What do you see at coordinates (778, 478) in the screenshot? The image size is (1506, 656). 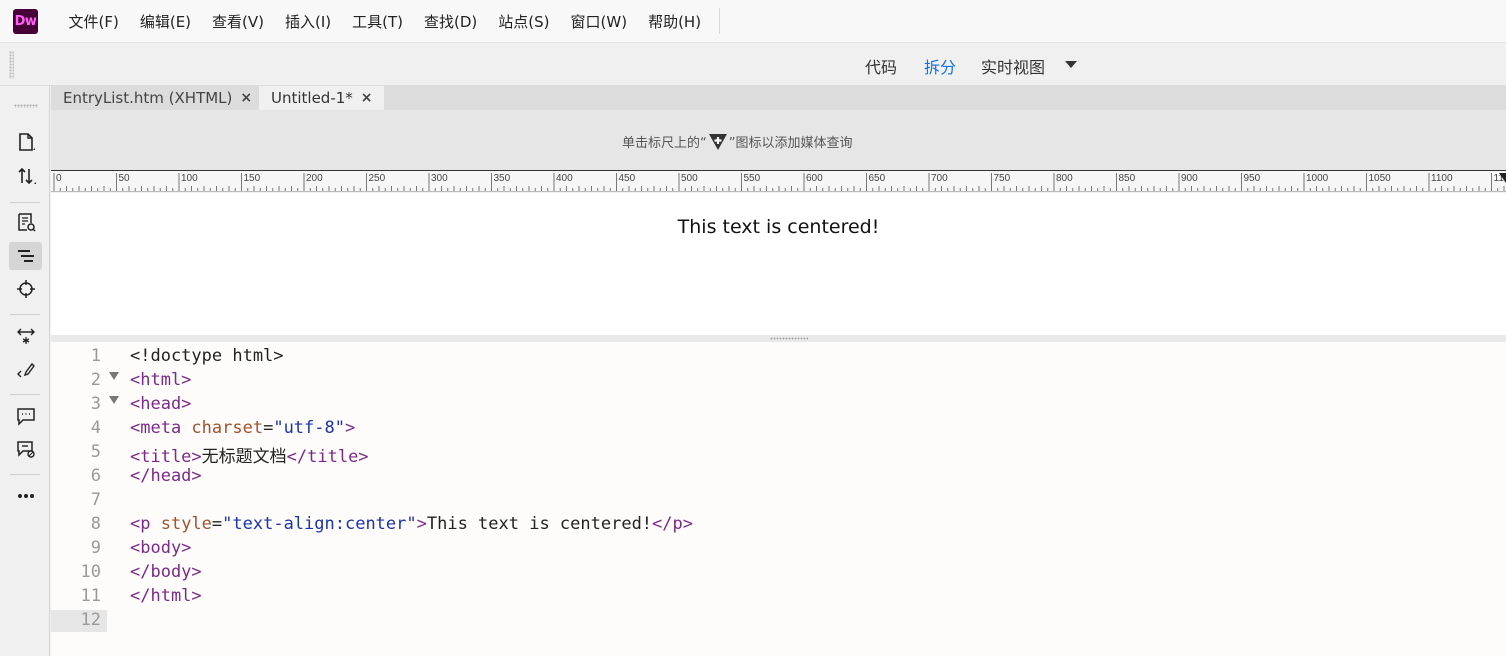 I see `code-line: 6 </head>` at bounding box center [778, 478].